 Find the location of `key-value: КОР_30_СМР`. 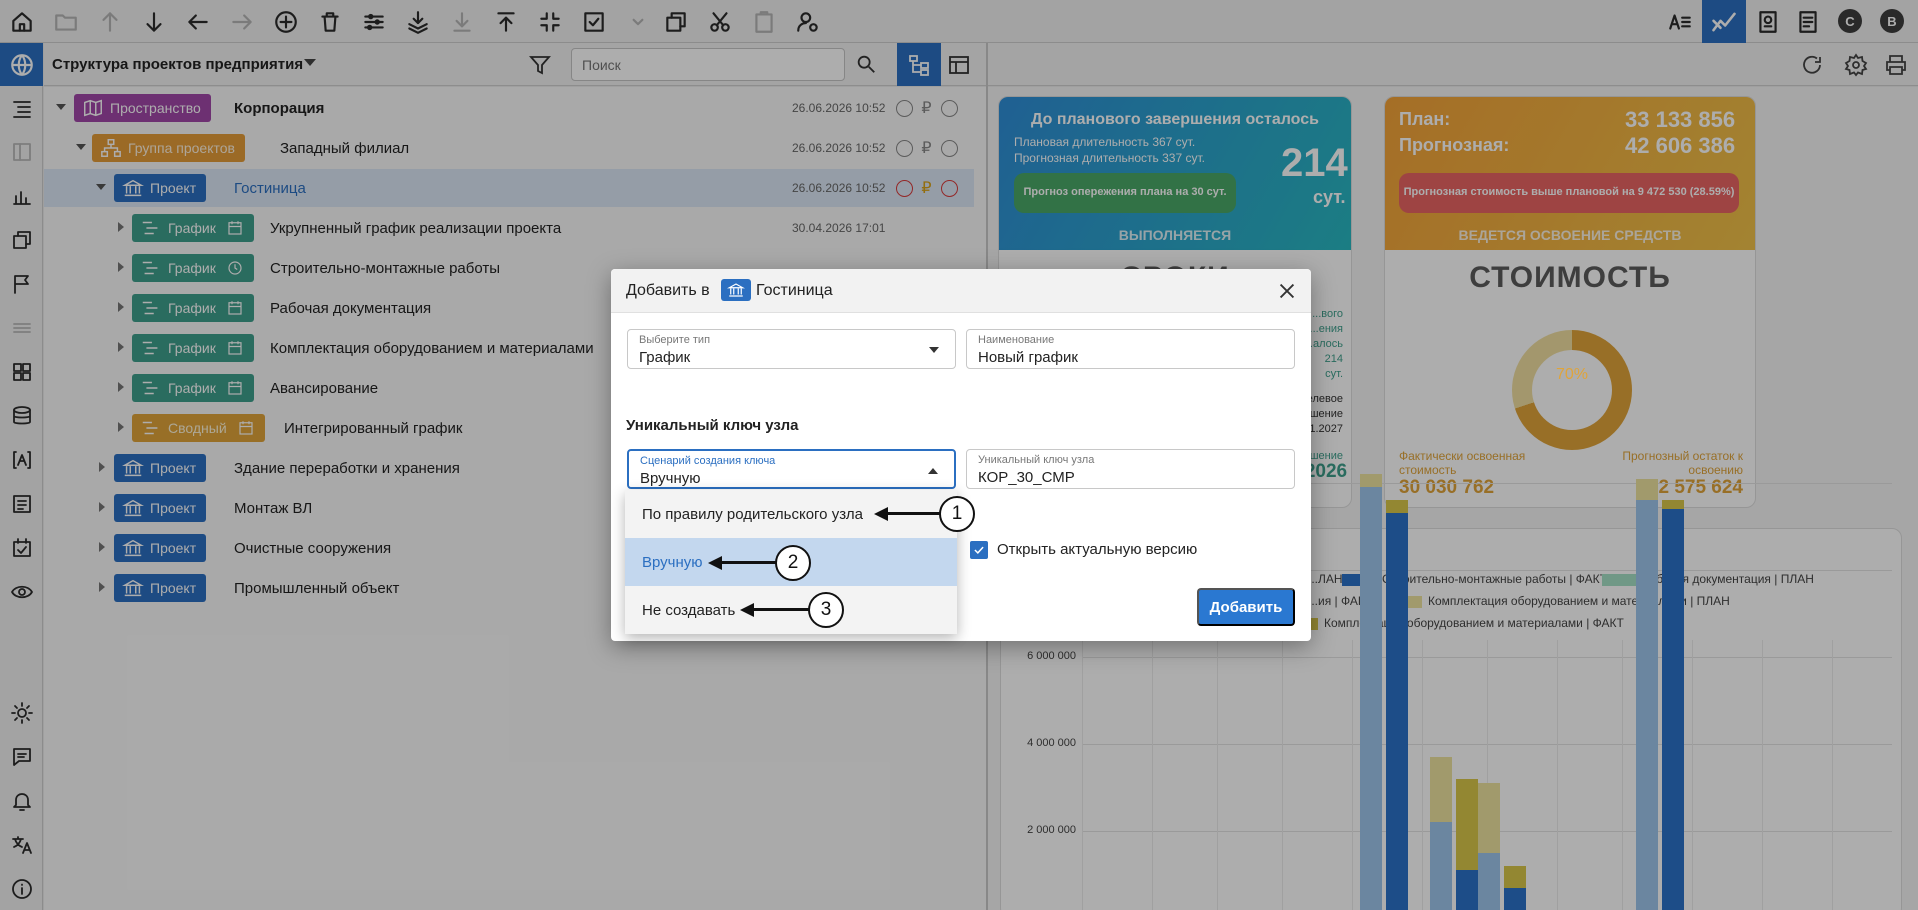

key-value: КОР_30_СМР is located at coordinates (1026, 477).